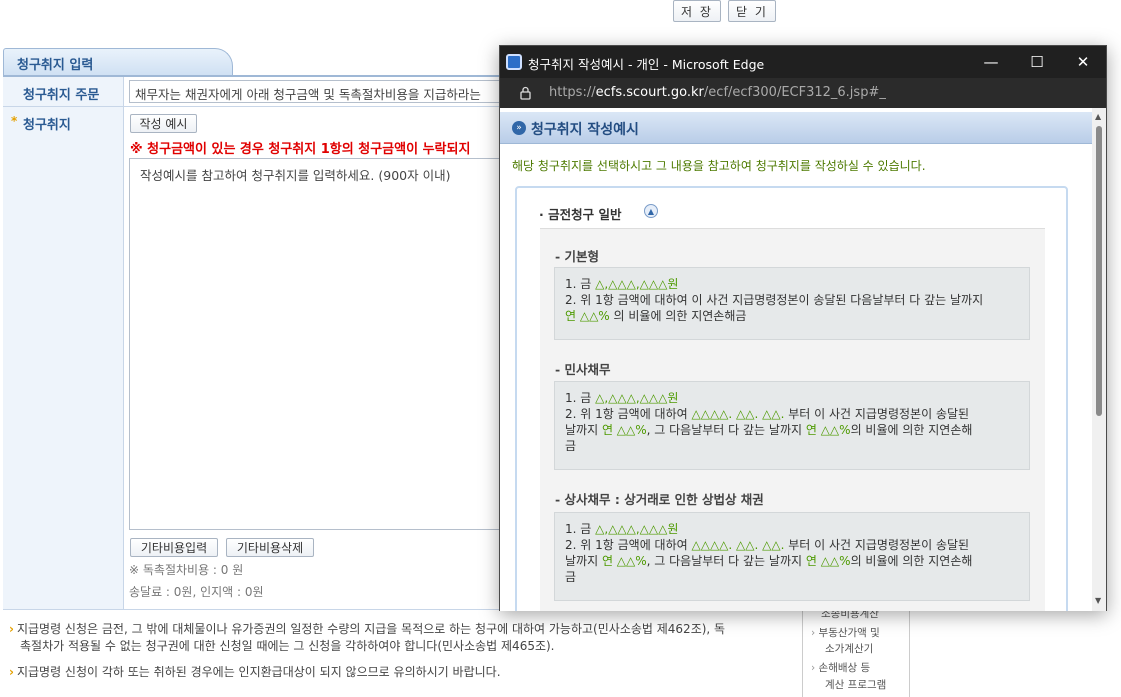  I want to click on scroll-up-icon: ▲, so click(1098, 116).